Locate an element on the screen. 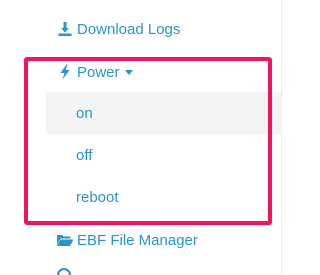 The image size is (320, 275). caret-down-icon is located at coordinates (128, 72).